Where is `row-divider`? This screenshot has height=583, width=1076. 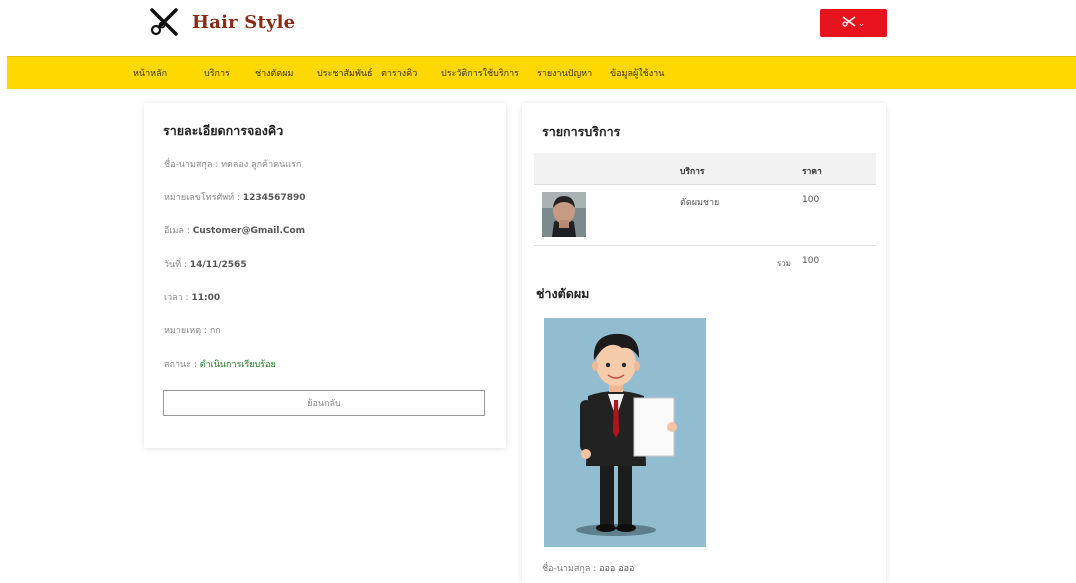
row-divider is located at coordinates (705, 245).